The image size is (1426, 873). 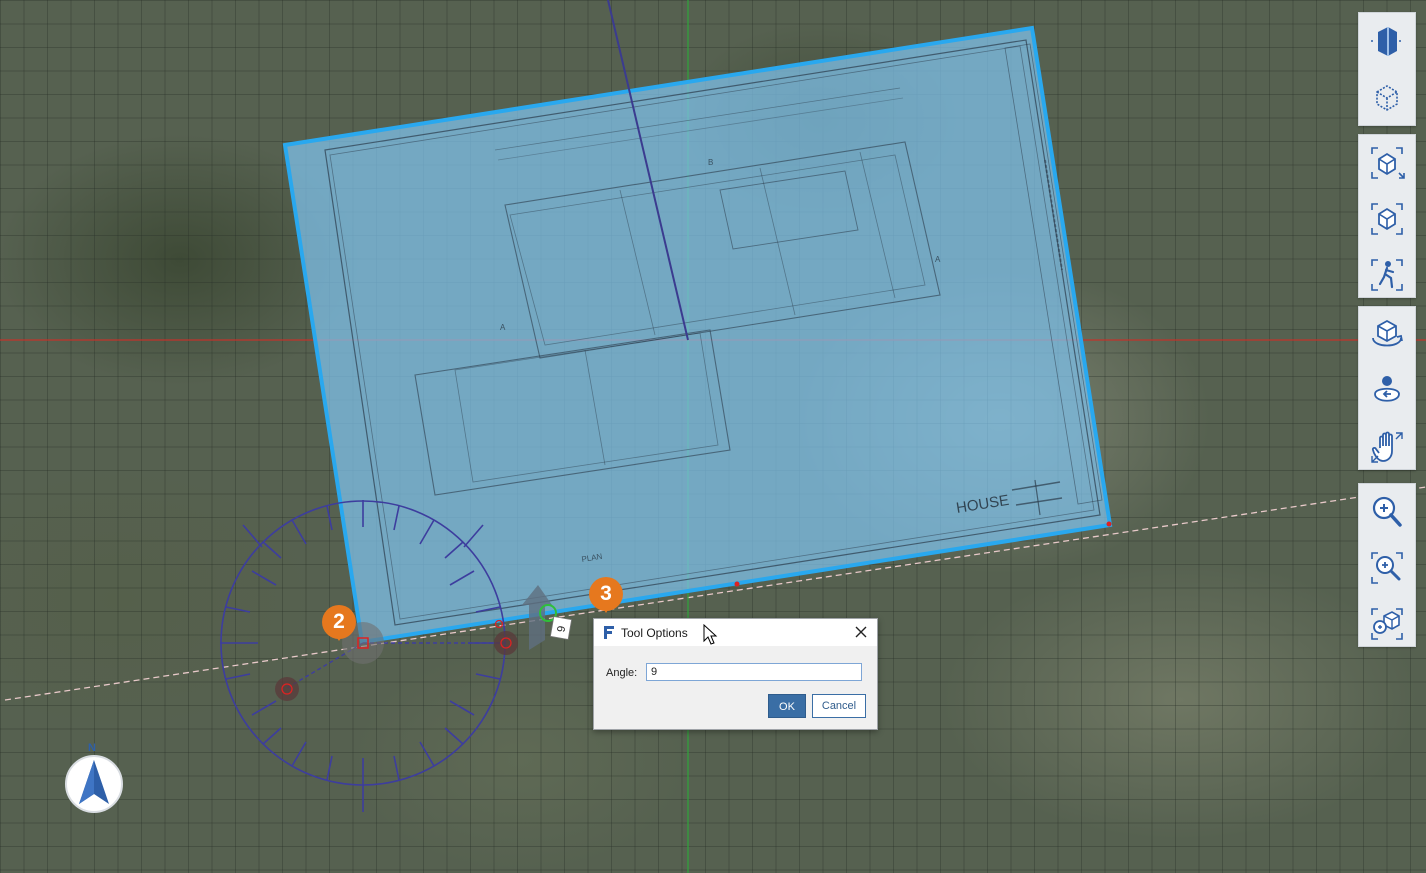 I want to click on section-a-left: A, so click(x=503, y=327).